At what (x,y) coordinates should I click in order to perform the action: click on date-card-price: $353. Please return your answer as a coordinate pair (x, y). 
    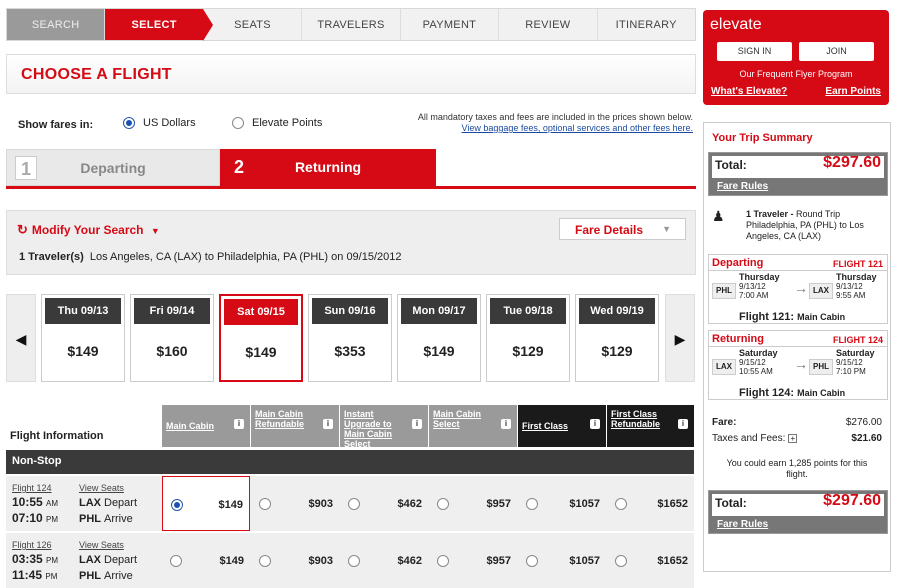
    Looking at the image, I should click on (350, 351).